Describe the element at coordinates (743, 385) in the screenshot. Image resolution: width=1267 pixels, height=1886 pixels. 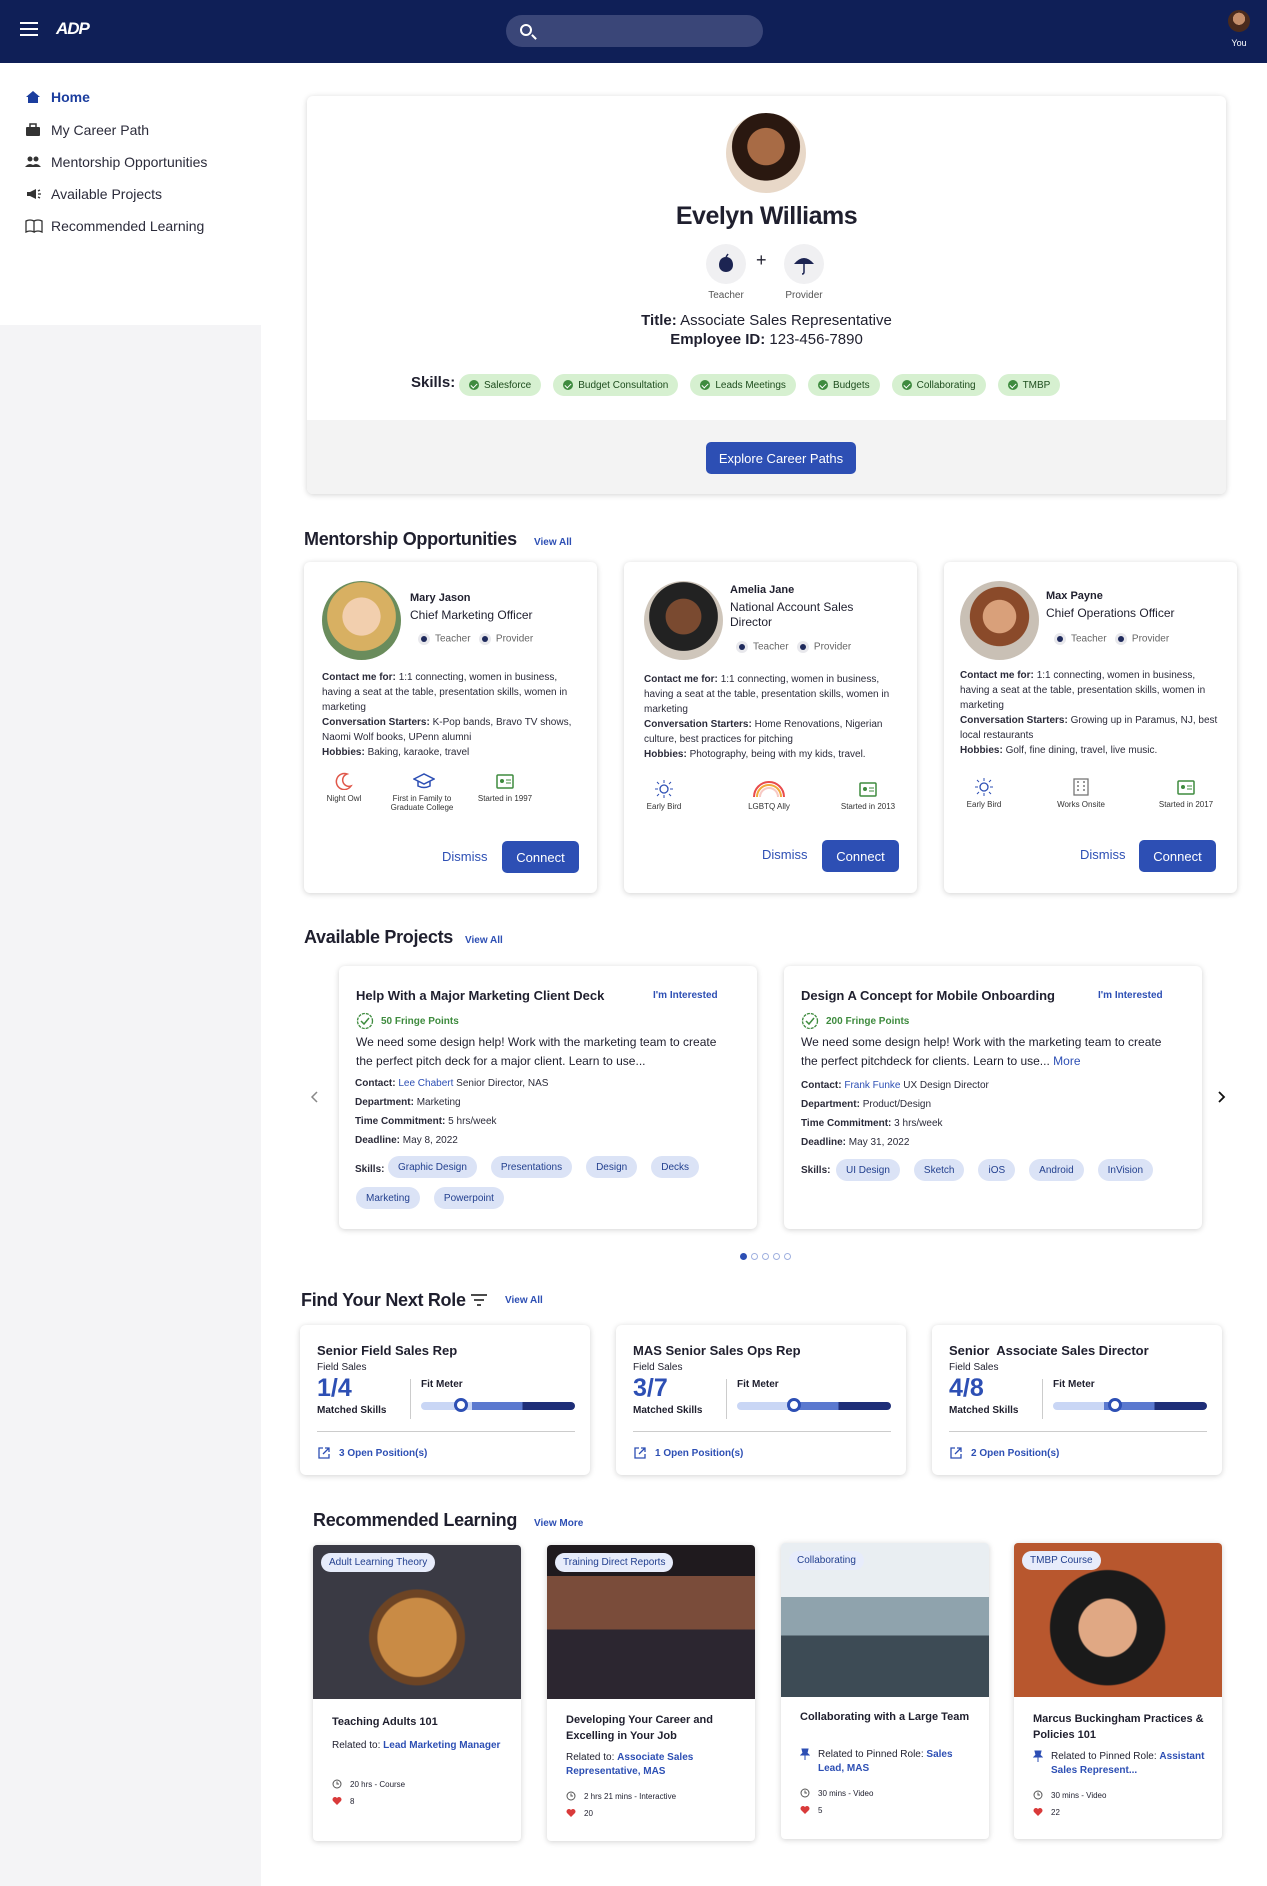
I see `skill-chip: Leads Meetings` at that location.